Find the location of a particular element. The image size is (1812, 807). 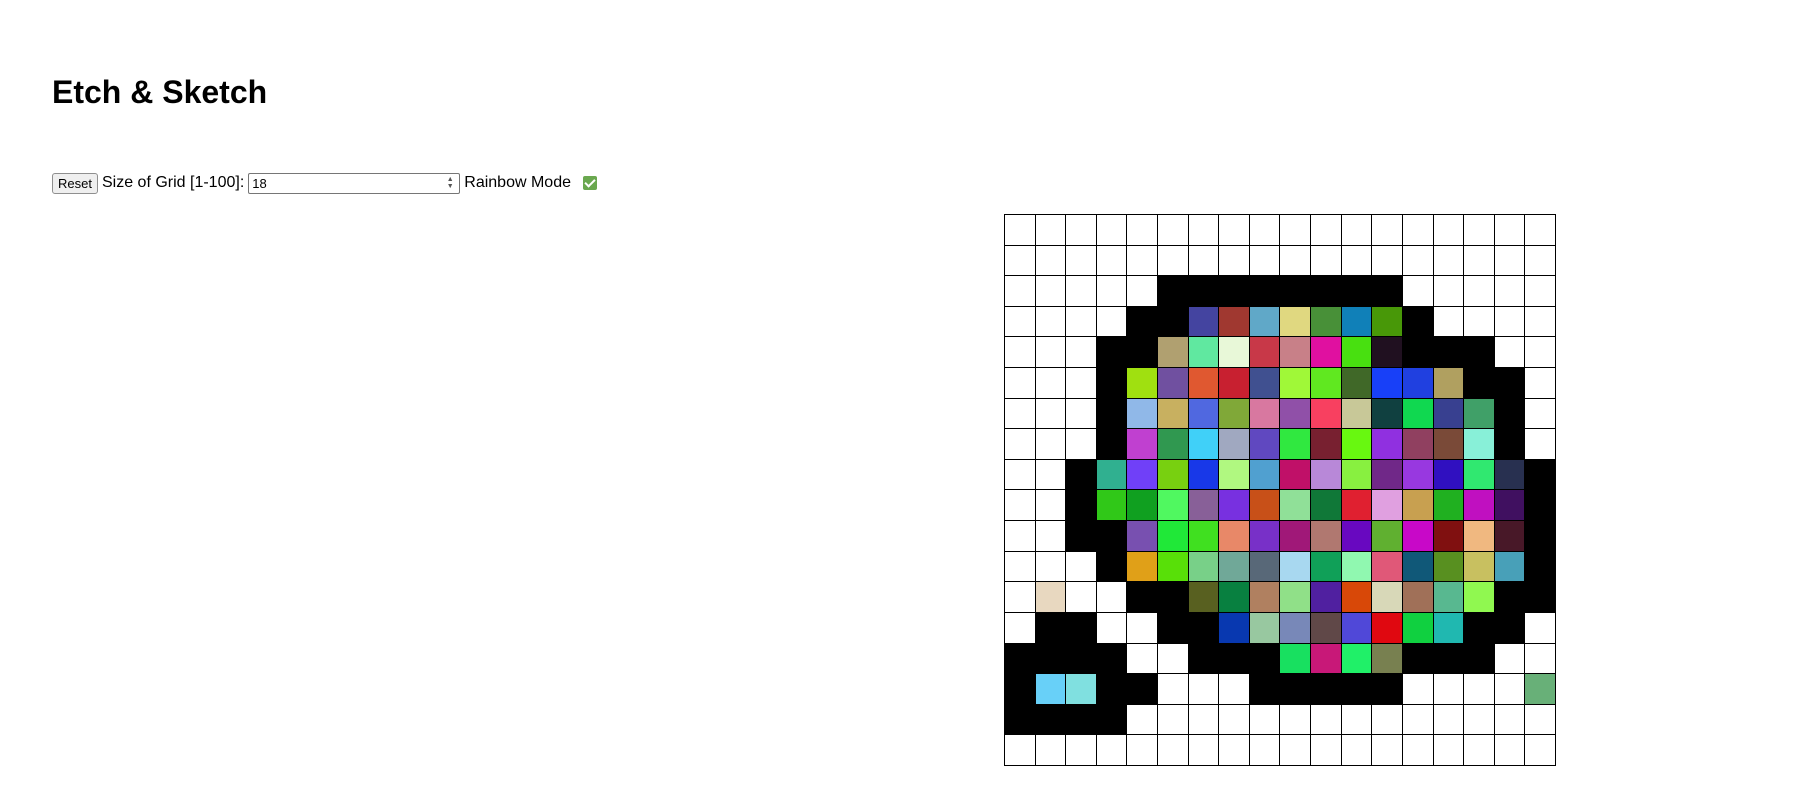

grid-size-stepper: ▲ ▼ is located at coordinates (450, 183).